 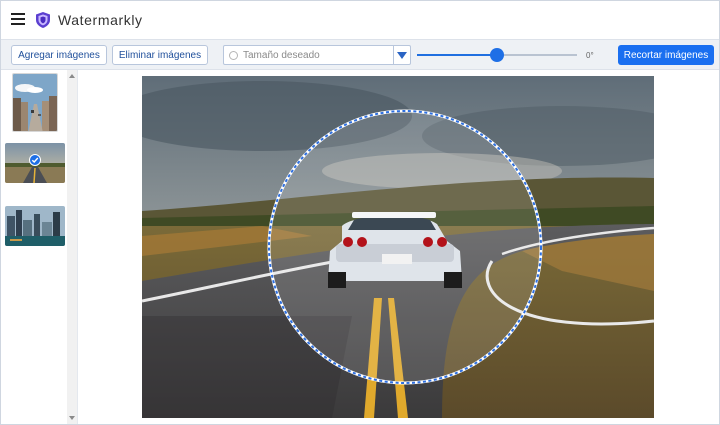 I want to click on thumbnail-road-car, so click(x=35, y=163).